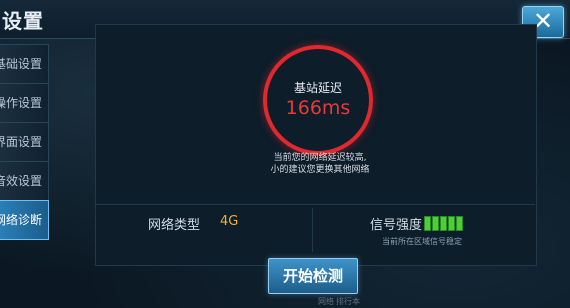 This screenshot has width=570, height=308. Describe the element at coordinates (396, 225) in the screenshot. I see `signal-strength-label: 信号强度` at that location.